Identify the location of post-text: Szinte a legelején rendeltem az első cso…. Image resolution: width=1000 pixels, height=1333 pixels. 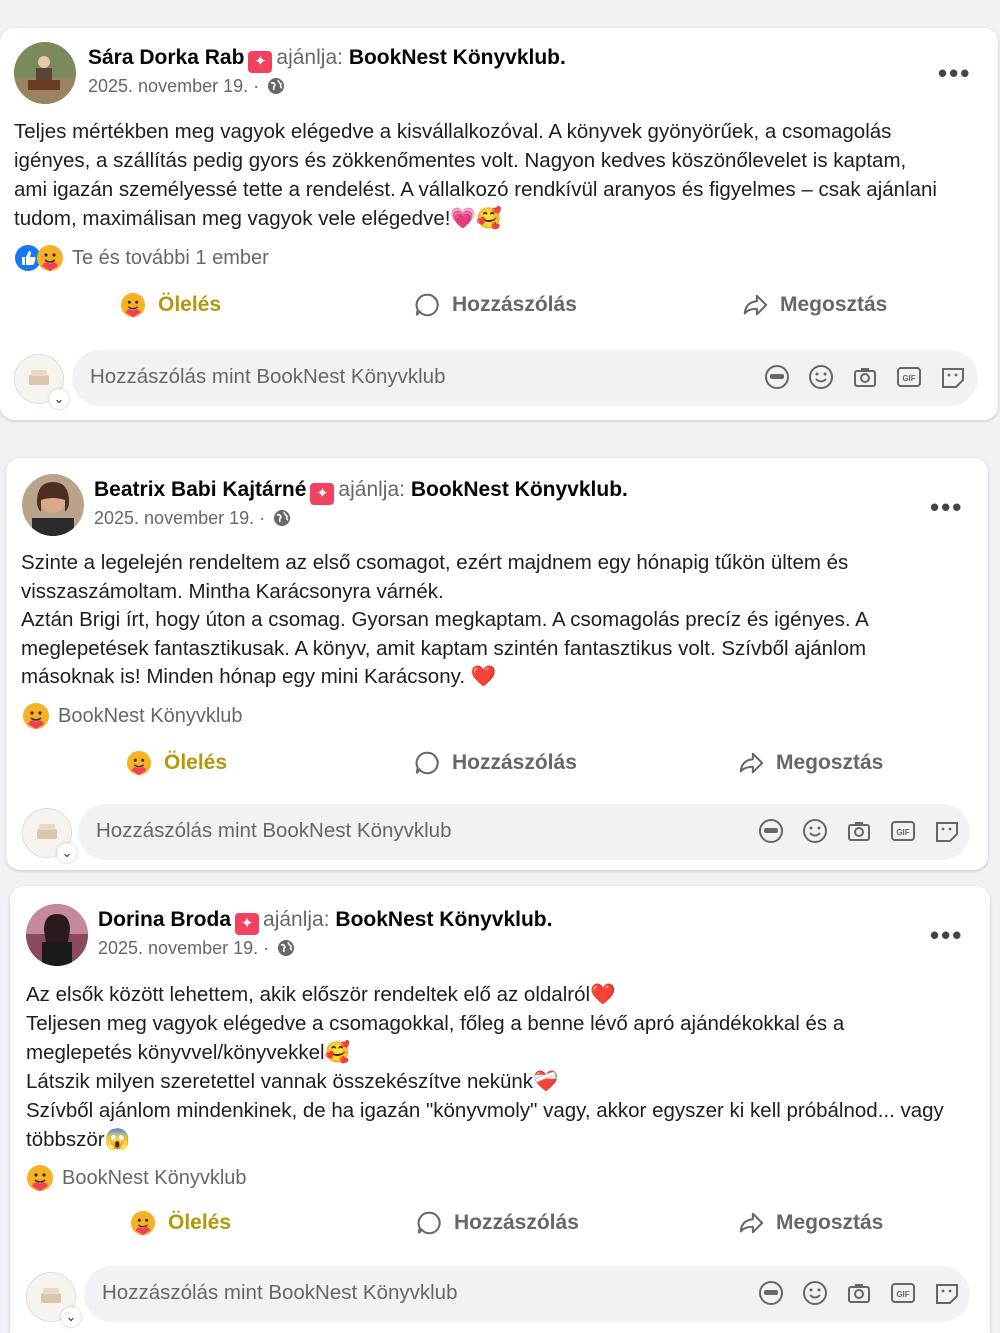
(498, 620).